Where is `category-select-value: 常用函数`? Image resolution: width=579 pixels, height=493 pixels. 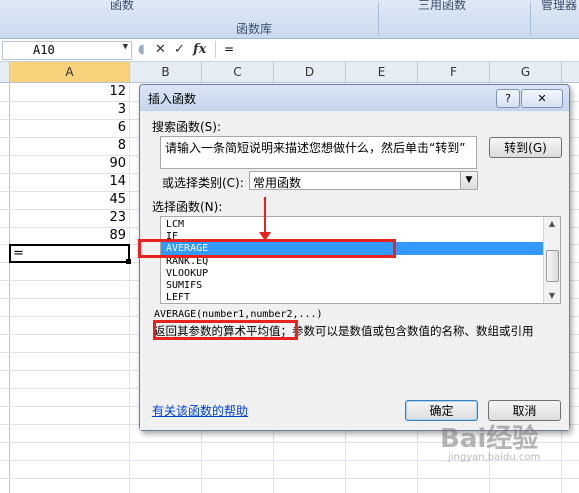 category-select-value: 常用函数 is located at coordinates (277, 183).